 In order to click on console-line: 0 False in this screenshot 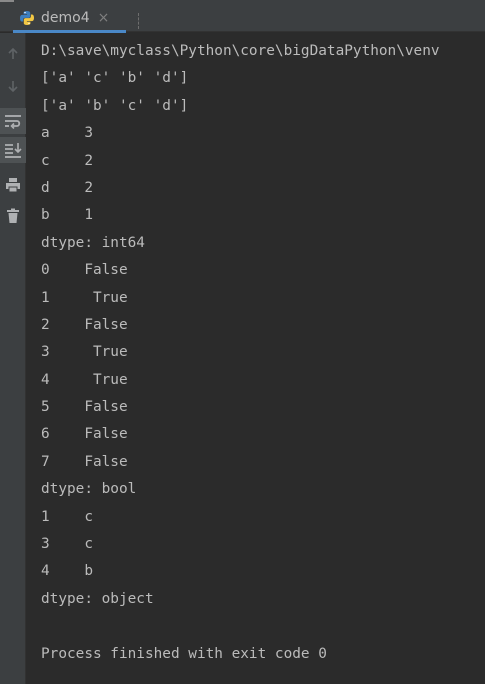, I will do `click(84, 270)`.